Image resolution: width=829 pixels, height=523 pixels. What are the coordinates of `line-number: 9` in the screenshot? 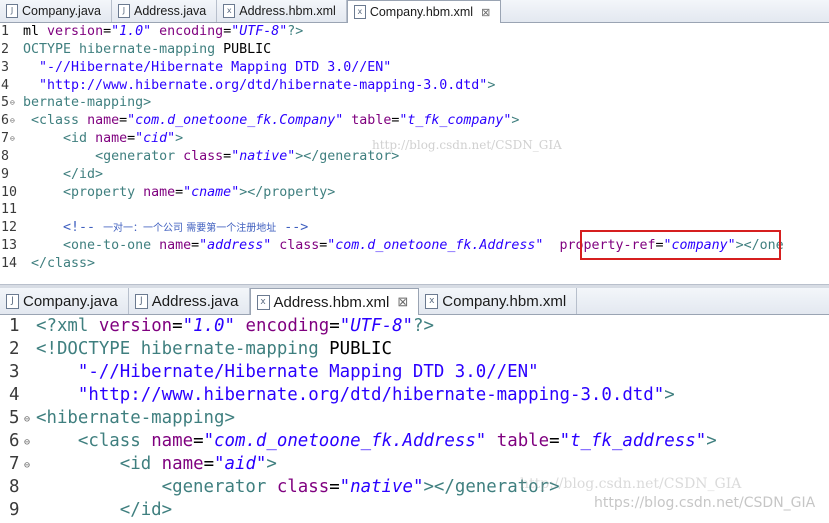 It's located at (11, 175).